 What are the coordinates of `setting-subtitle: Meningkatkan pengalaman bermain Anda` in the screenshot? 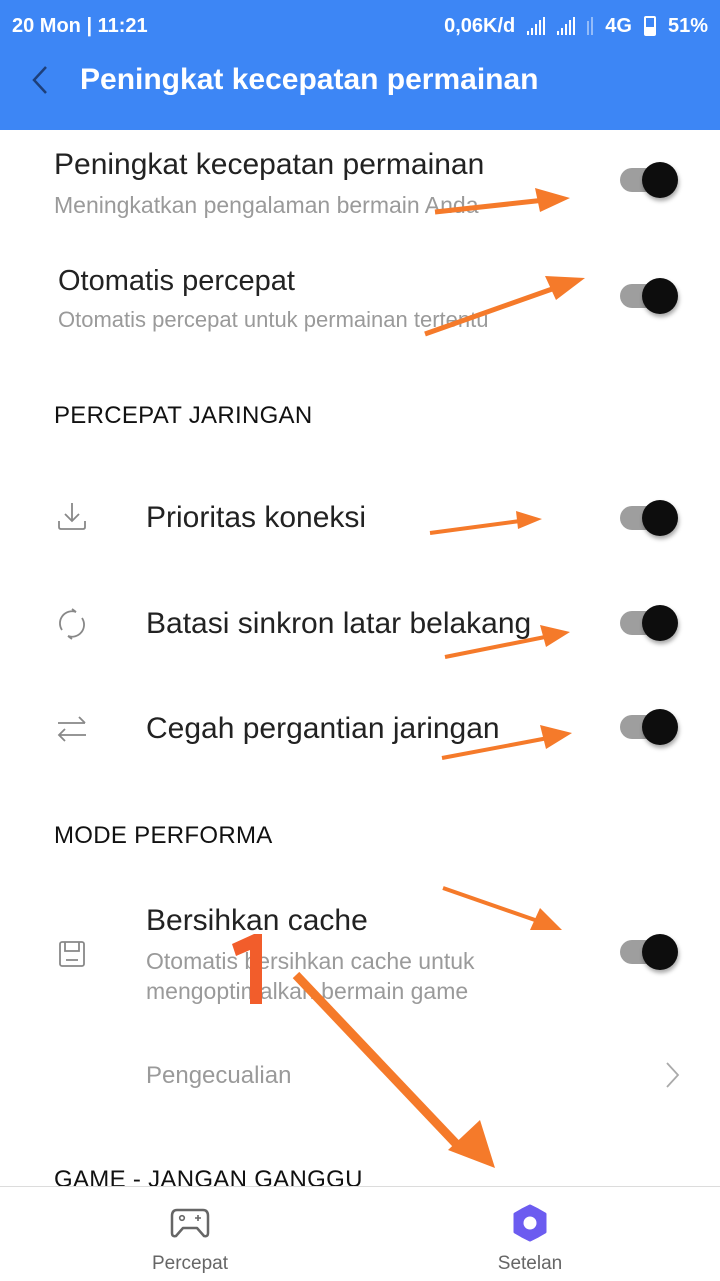 It's located at (266, 205).